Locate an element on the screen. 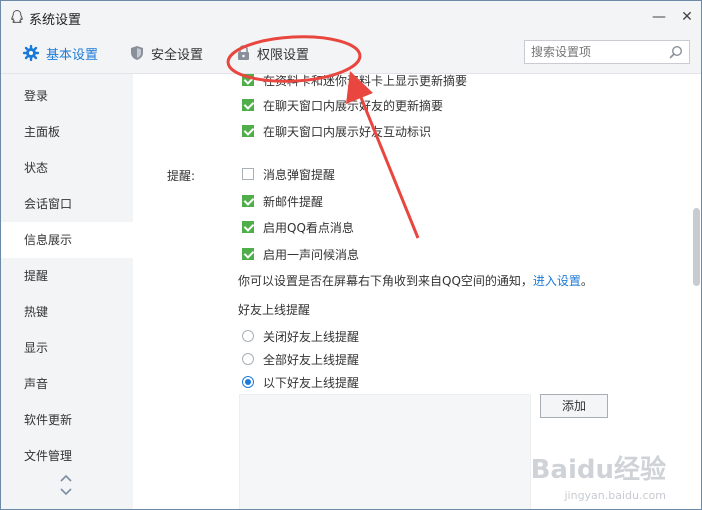 The width and height of the screenshot is (702, 510). sidebar-item-info-display: 信息展示 is located at coordinates (67, 240).